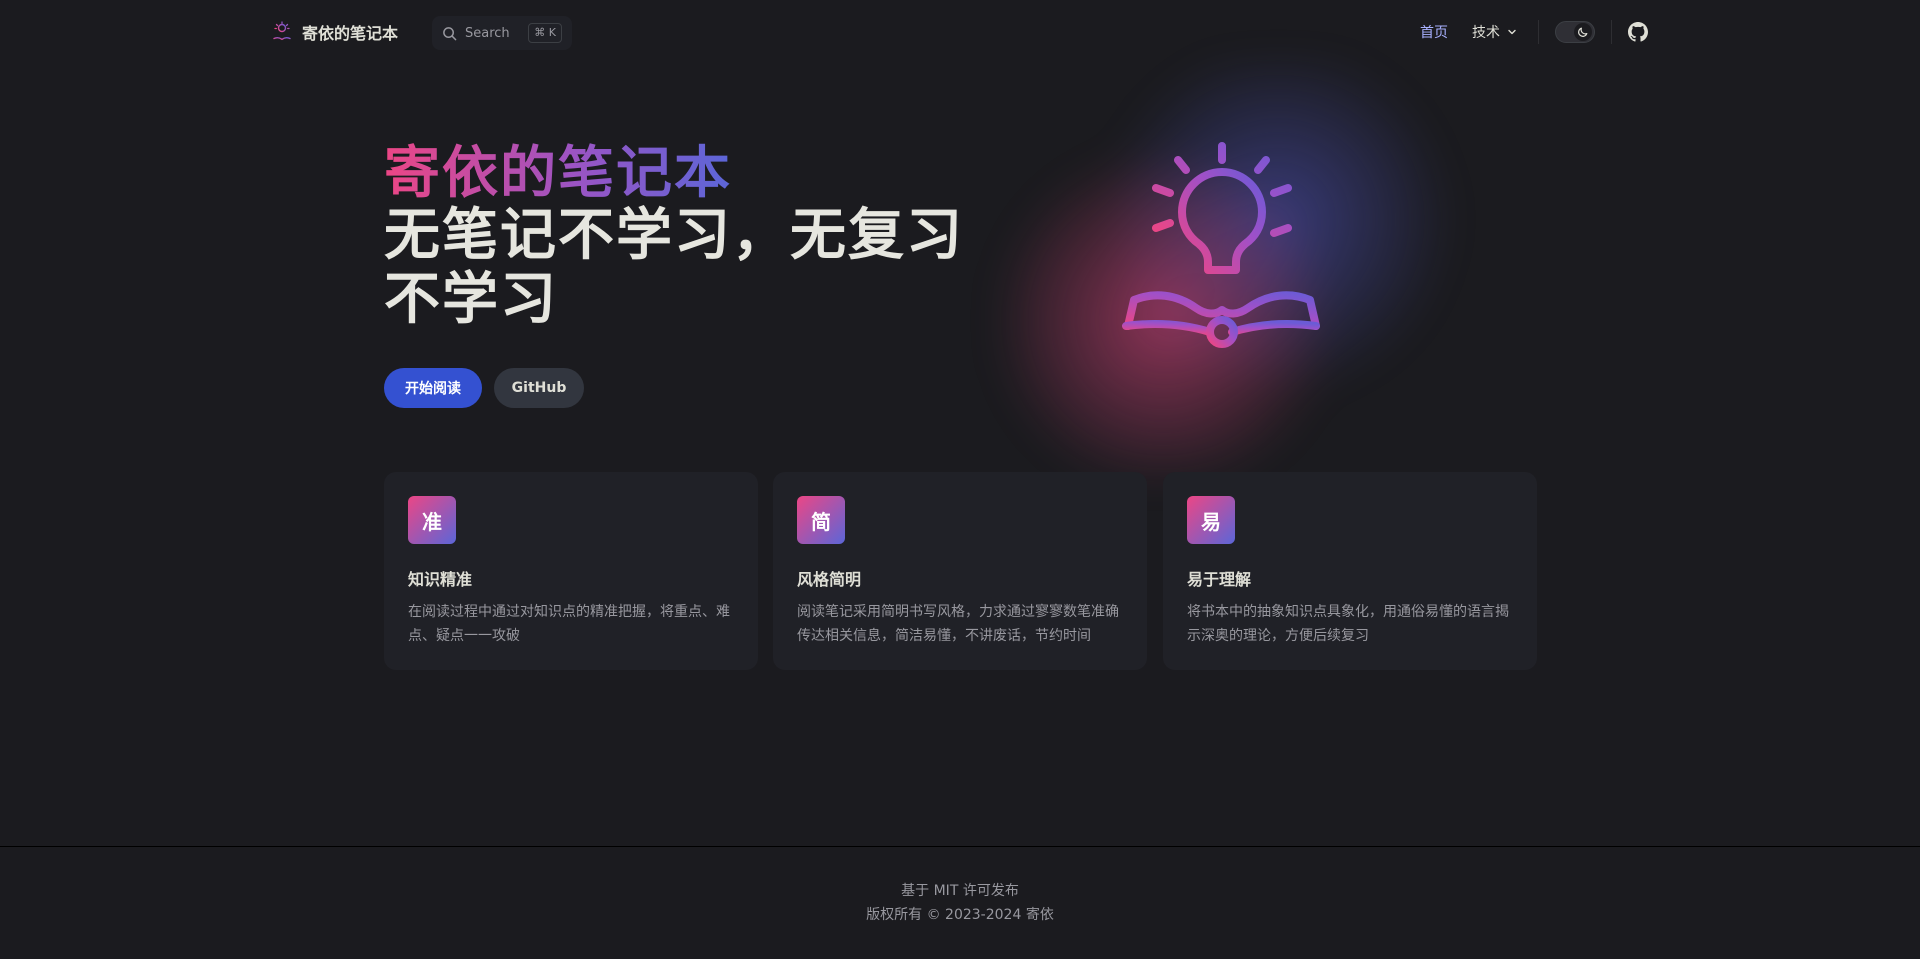 The image size is (1920, 959). I want to click on lightbulb-book-icon, so click(1221, 245).